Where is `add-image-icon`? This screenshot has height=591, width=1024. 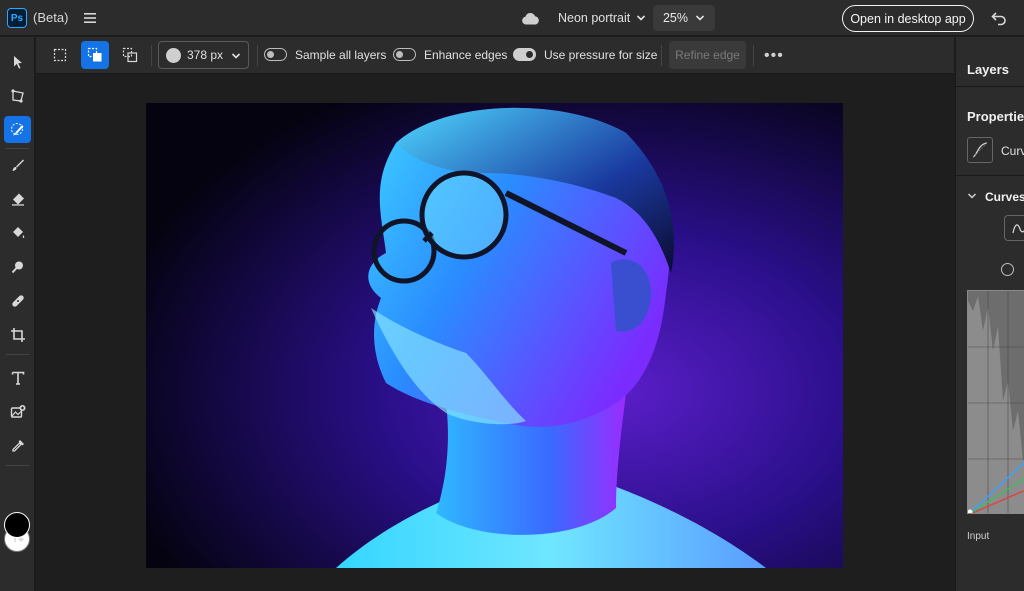 add-image-icon is located at coordinates (17, 411).